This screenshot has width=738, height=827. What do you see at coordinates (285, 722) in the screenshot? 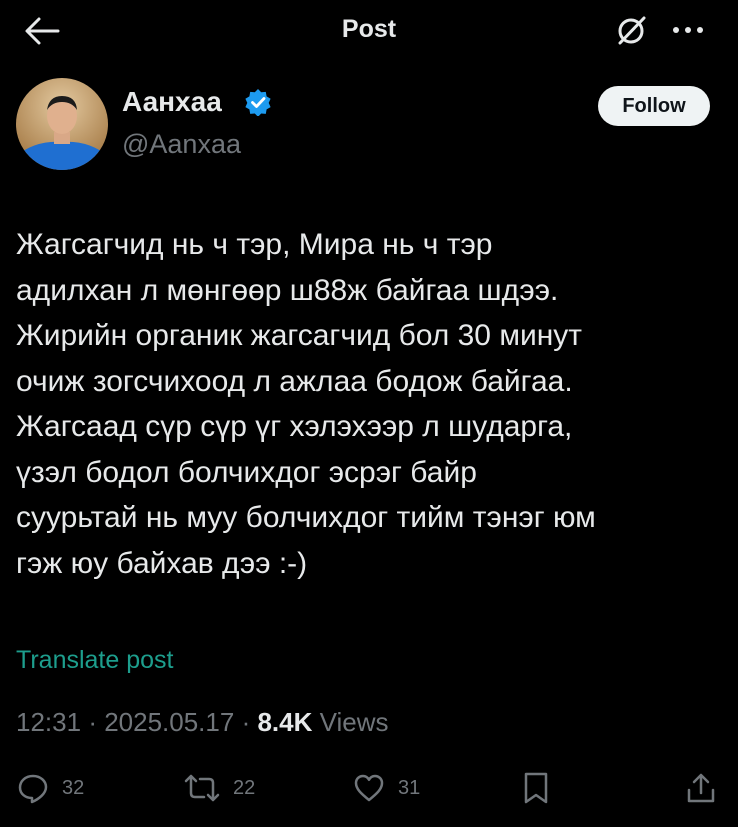
I see `views-count: 8.4K` at bounding box center [285, 722].